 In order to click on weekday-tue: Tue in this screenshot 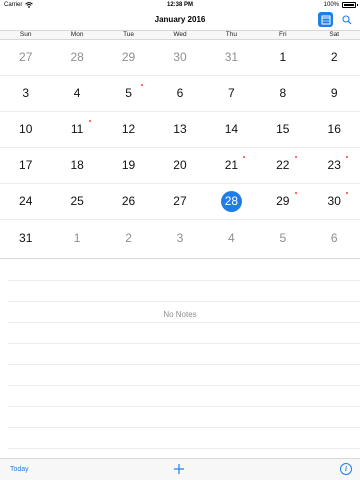, I will do `click(129, 34)`.